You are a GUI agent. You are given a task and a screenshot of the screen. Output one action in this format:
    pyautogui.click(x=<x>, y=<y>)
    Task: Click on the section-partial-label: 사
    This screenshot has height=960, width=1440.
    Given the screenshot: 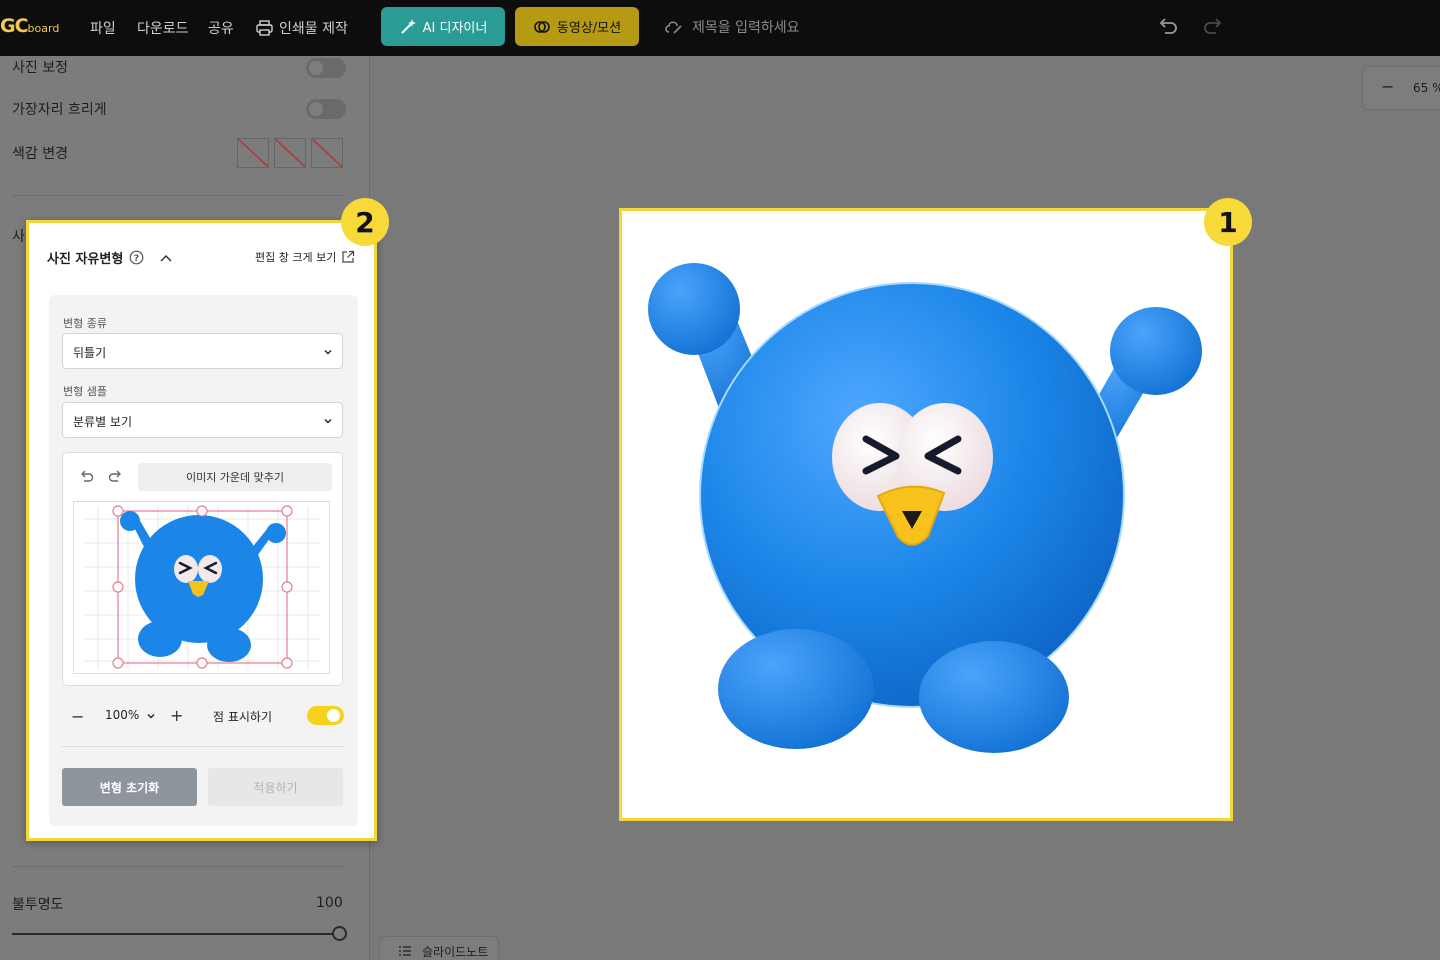 What is the action you would take?
    pyautogui.click(x=18, y=237)
    